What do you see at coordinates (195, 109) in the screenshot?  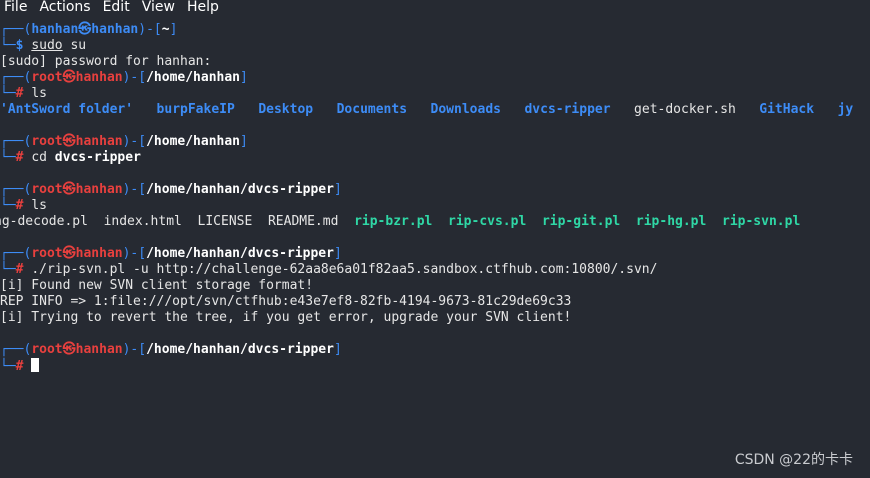 I see `dir-burpfakeip: burpFakeIP` at bounding box center [195, 109].